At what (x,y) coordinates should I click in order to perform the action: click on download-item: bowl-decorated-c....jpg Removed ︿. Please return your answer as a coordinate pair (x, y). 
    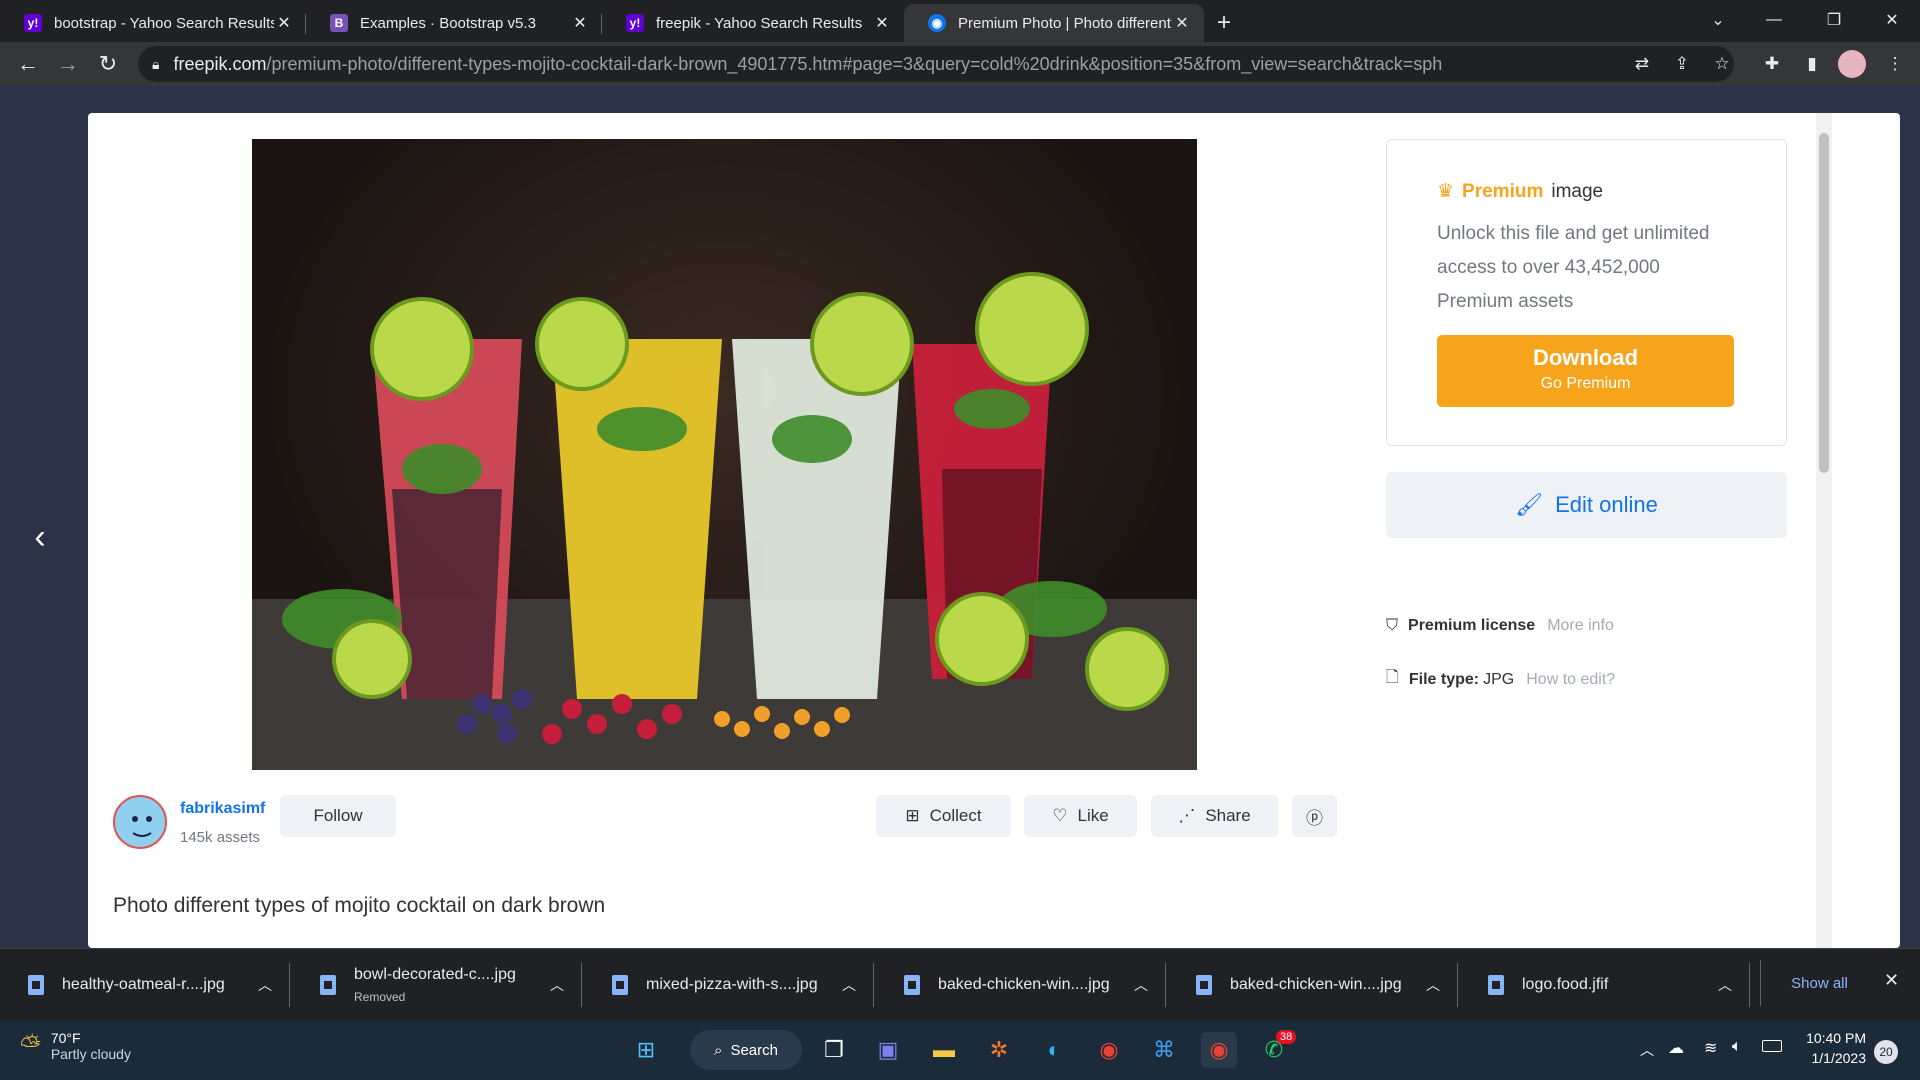
    Looking at the image, I should click on (437, 985).